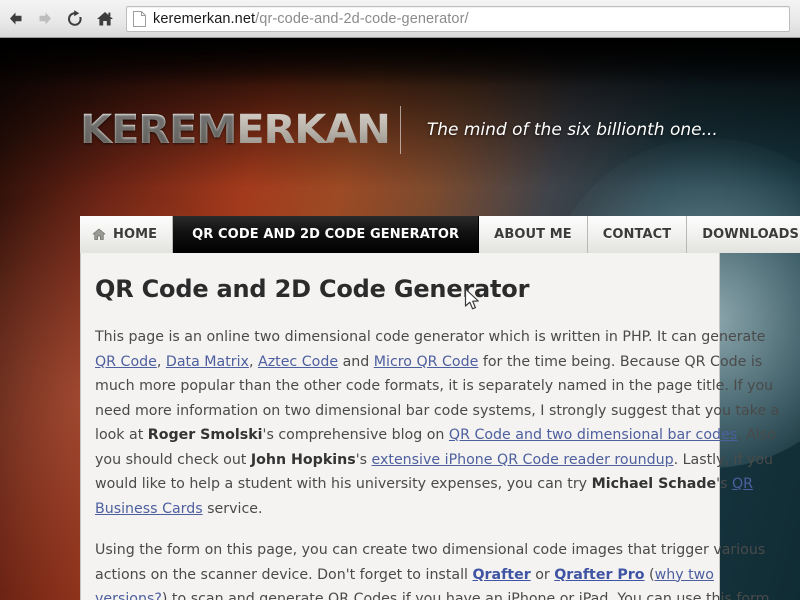 Image resolution: width=800 pixels, height=600 pixels. I want to click on text-segment: (, so click(649, 574).